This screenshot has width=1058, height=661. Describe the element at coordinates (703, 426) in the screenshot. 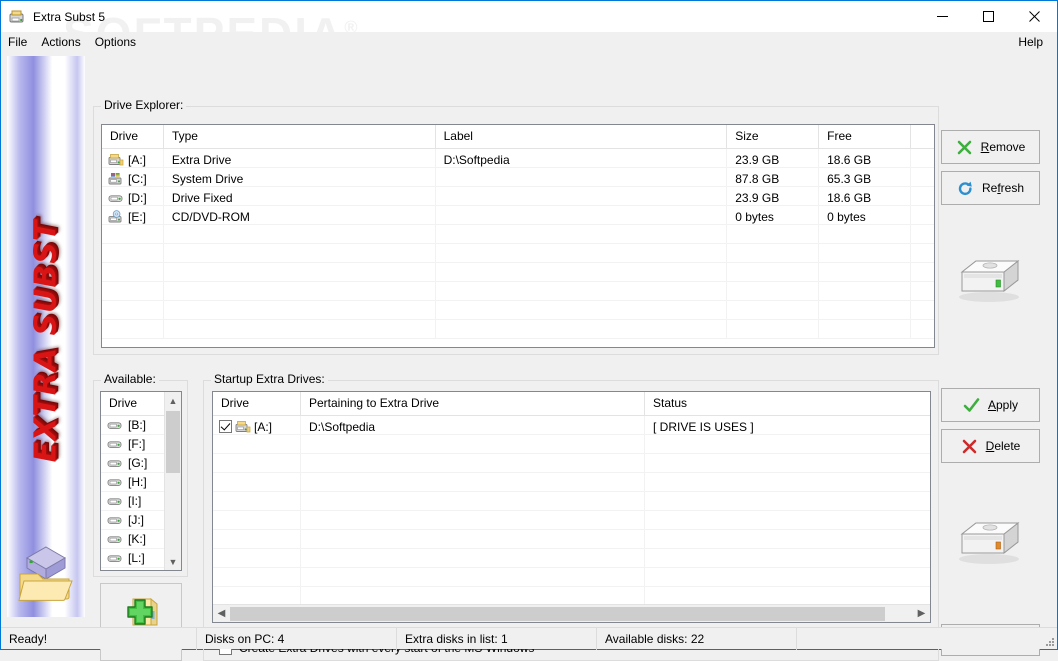

I see `cell-status: [ DRIVE IS USES ]` at that location.